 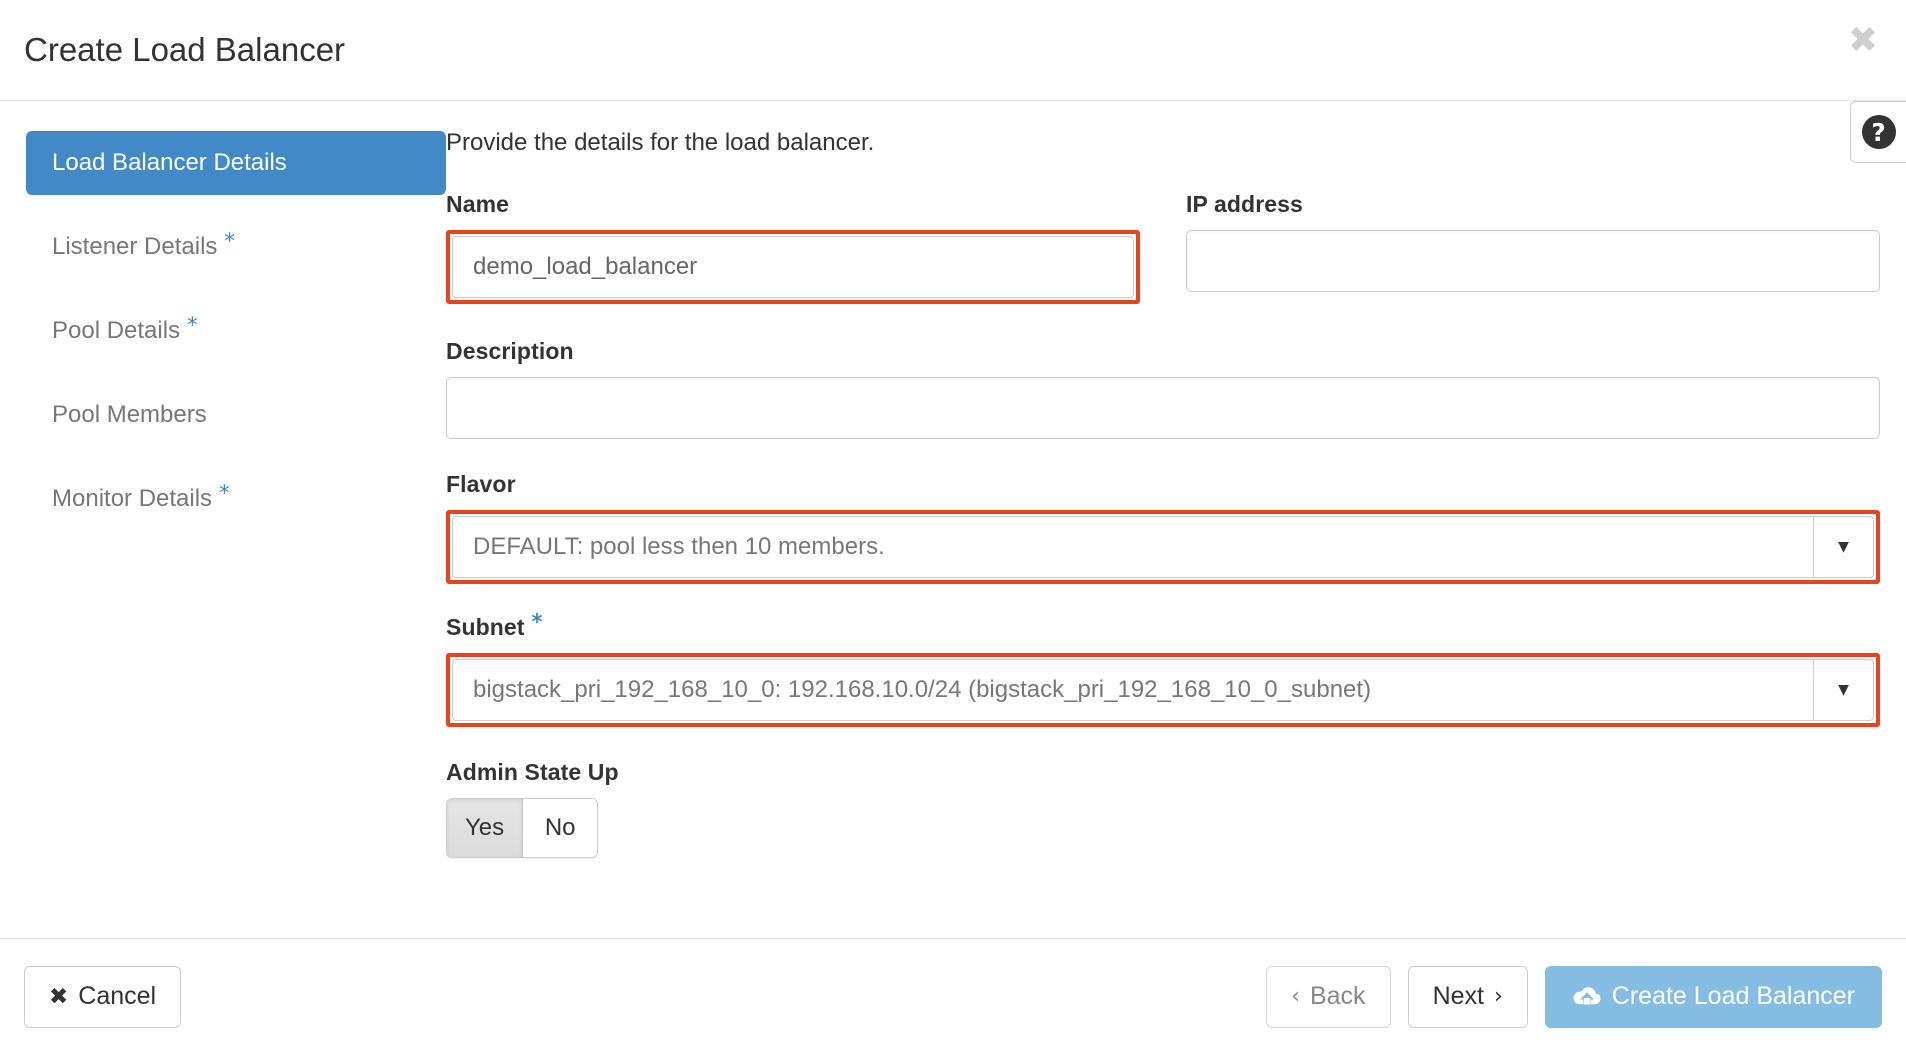 I want to click on back-button-label: Back, so click(x=1337, y=996).